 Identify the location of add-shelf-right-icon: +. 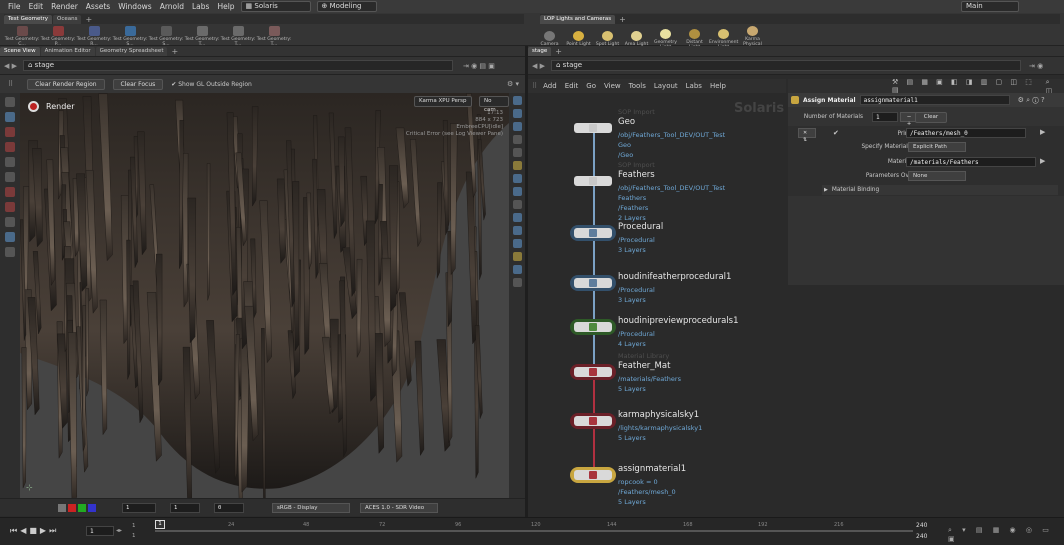
(622, 19).